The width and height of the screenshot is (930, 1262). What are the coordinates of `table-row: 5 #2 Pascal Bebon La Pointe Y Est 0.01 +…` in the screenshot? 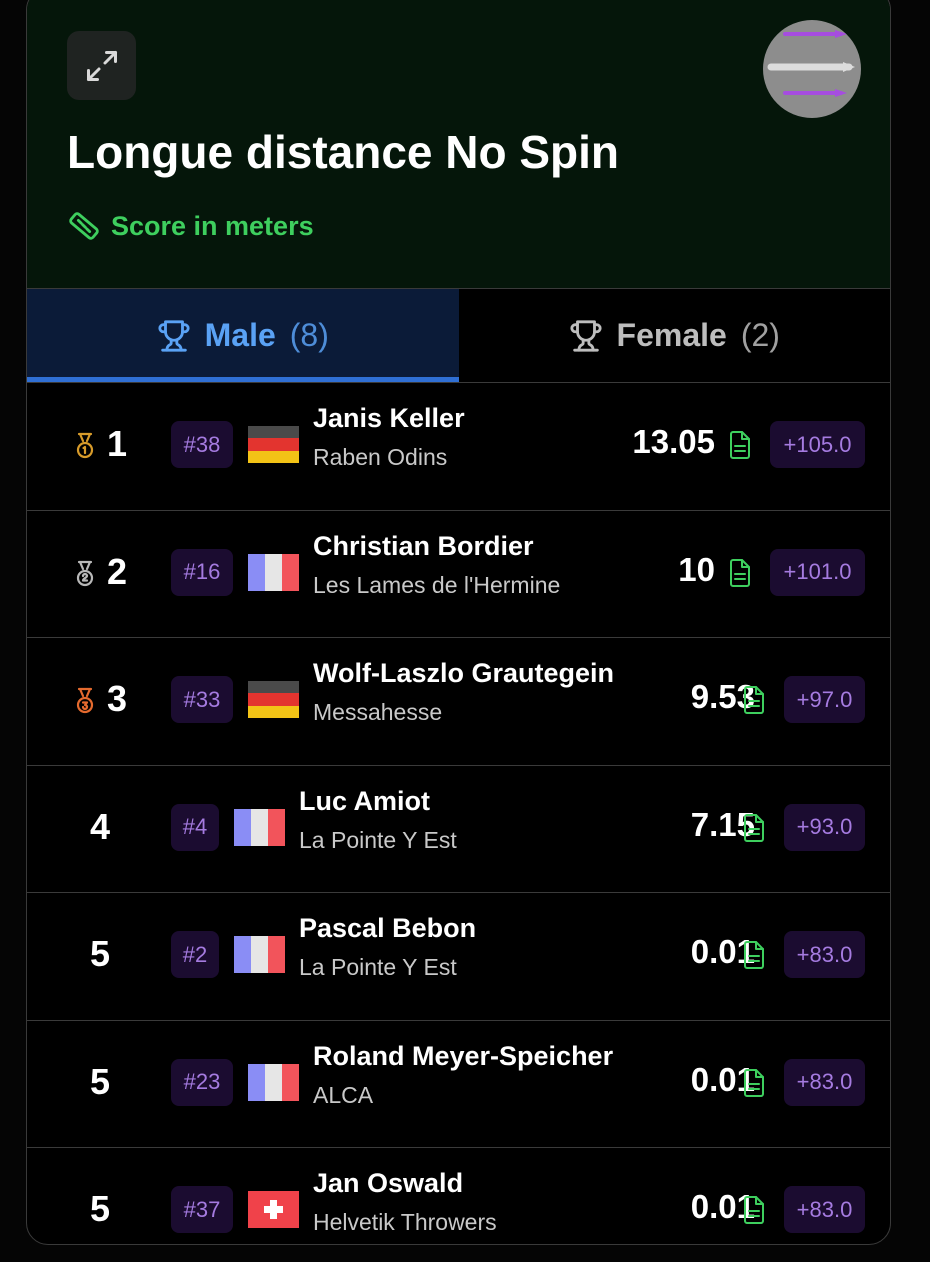 It's located at (458, 957).